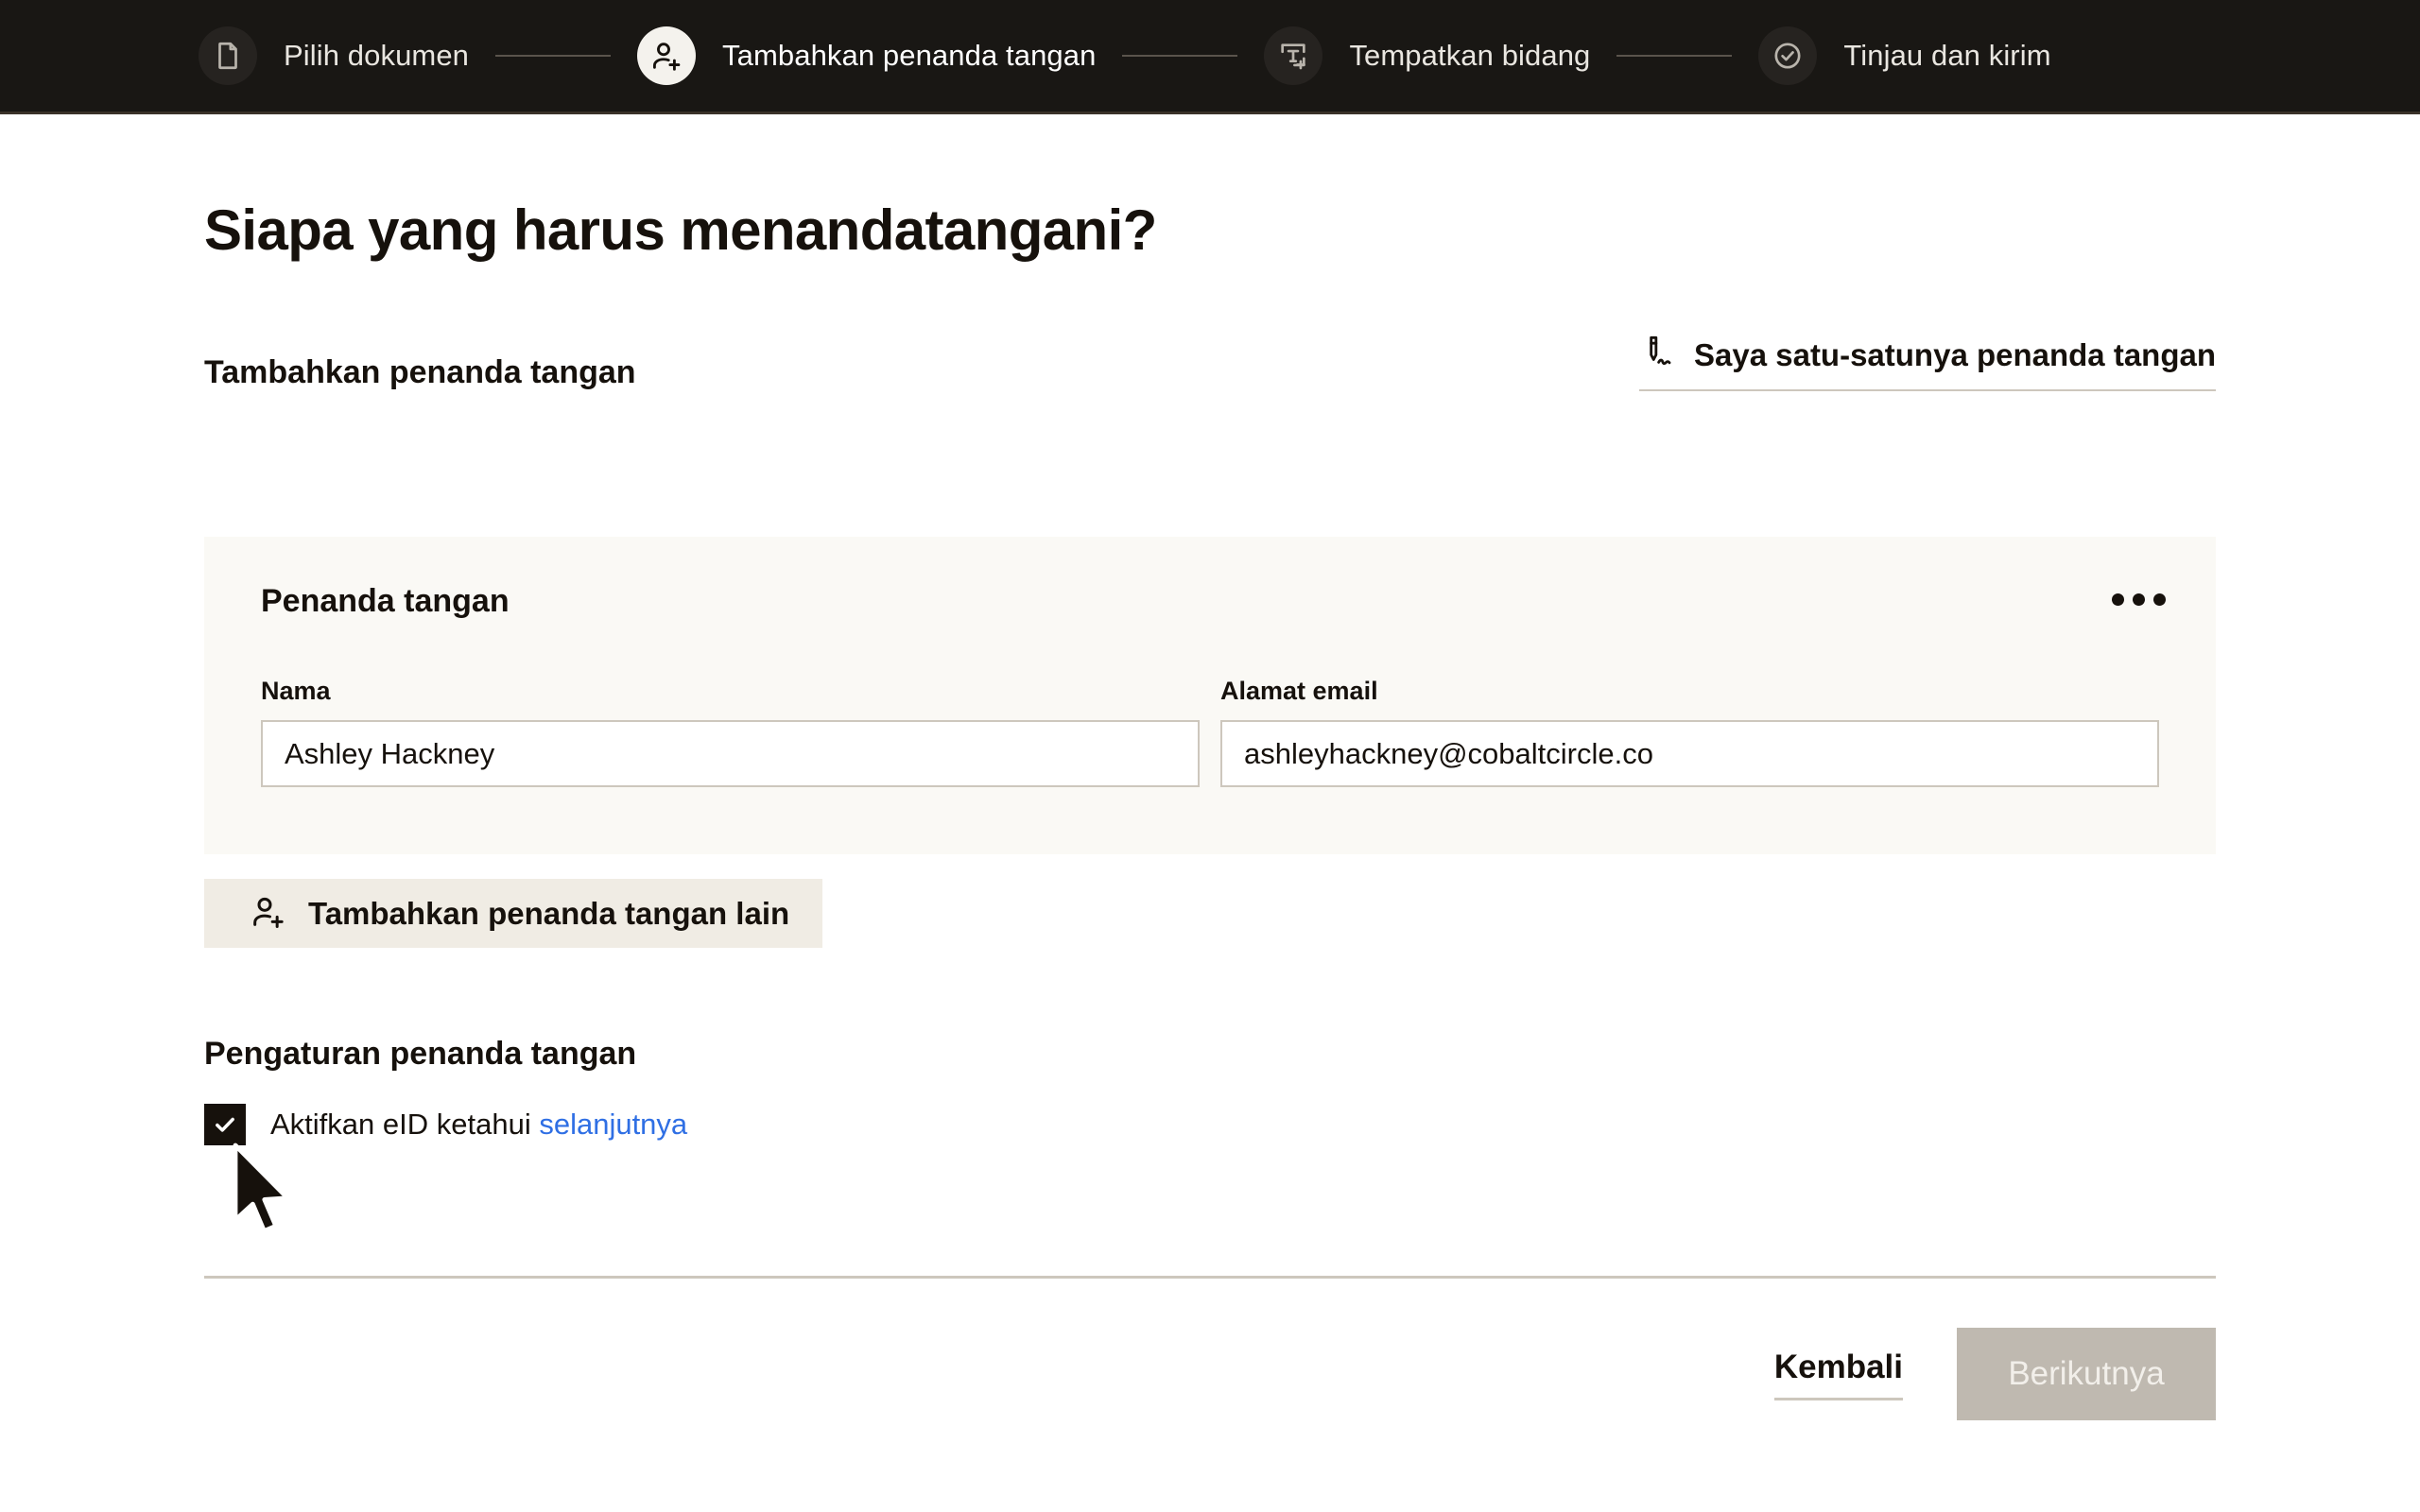  What do you see at coordinates (1838, 1374) in the screenshot?
I see `back-button: Kembali` at bounding box center [1838, 1374].